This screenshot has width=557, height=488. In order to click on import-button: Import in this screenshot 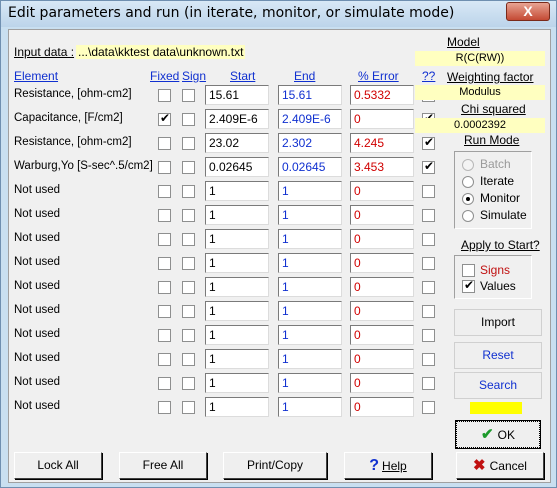, I will do `click(498, 322)`.